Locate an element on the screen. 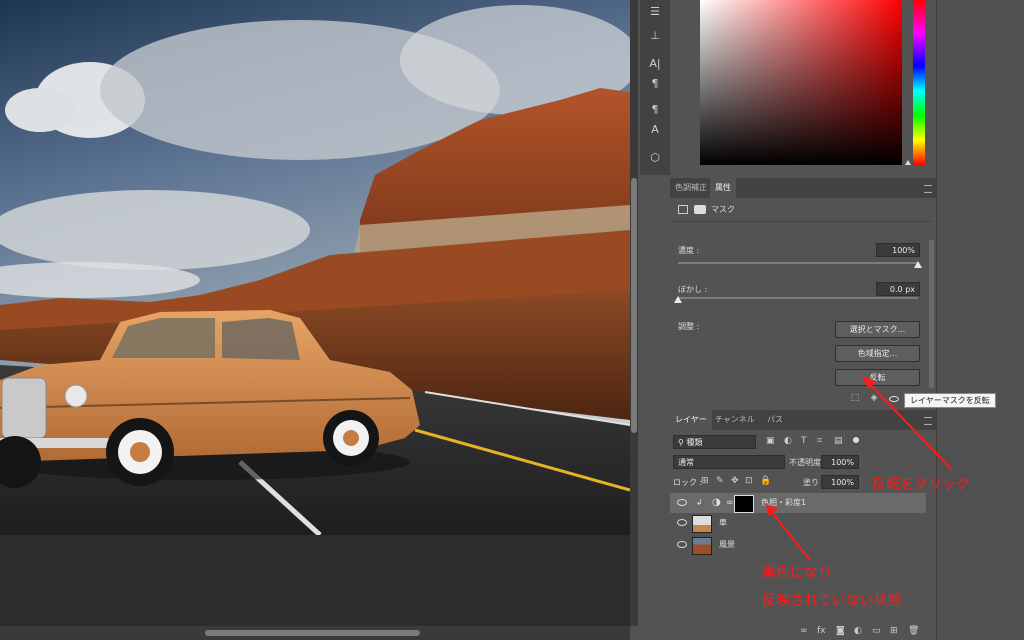 The width and height of the screenshot is (1024, 640). arrow-to-invert is located at coordinates (910, 426).